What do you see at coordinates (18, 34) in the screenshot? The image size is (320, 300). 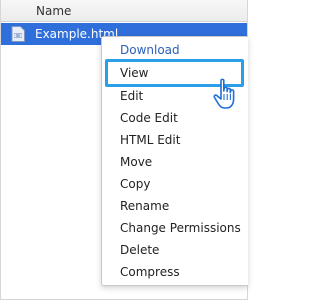 I see `html-file-icon` at bounding box center [18, 34].